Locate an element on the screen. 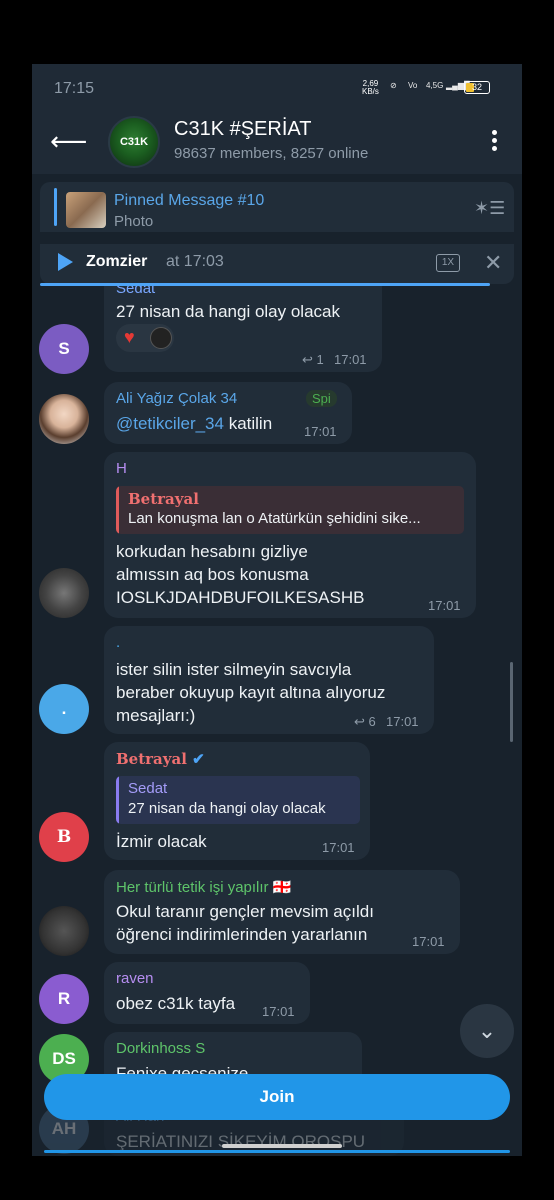 The width and height of the screenshot is (554, 1200). message-text: obez c31k tayfa is located at coordinates (176, 1003).